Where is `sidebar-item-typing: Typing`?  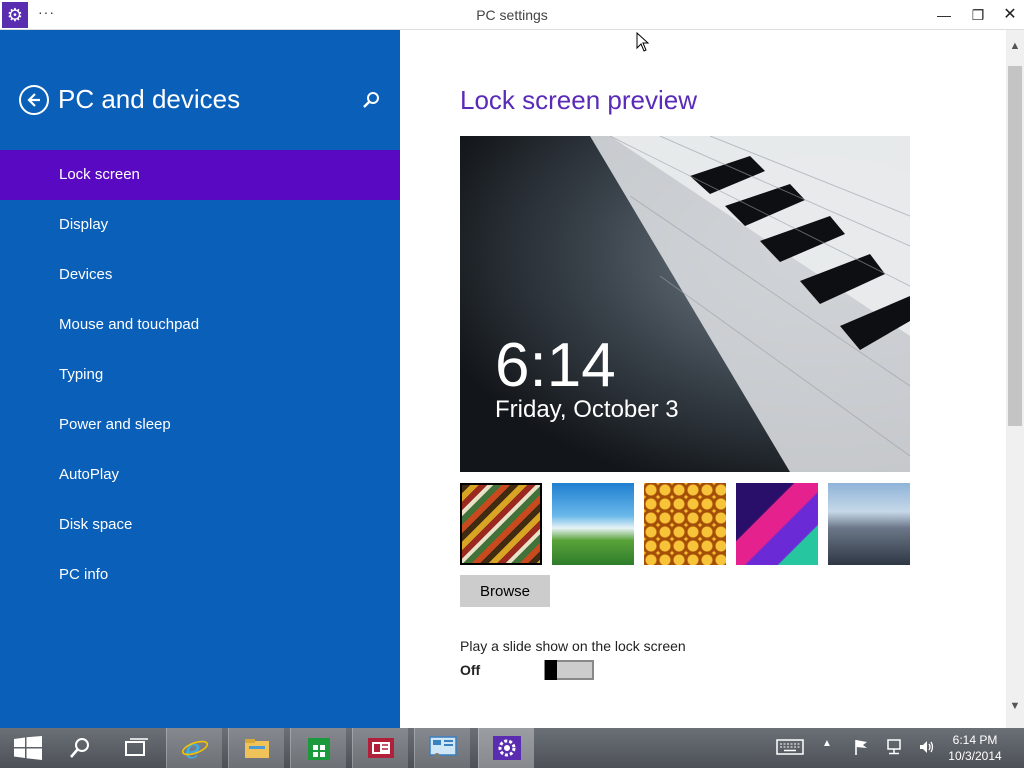
sidebar-item-typing: Typing is located at coordinates (200, 375).